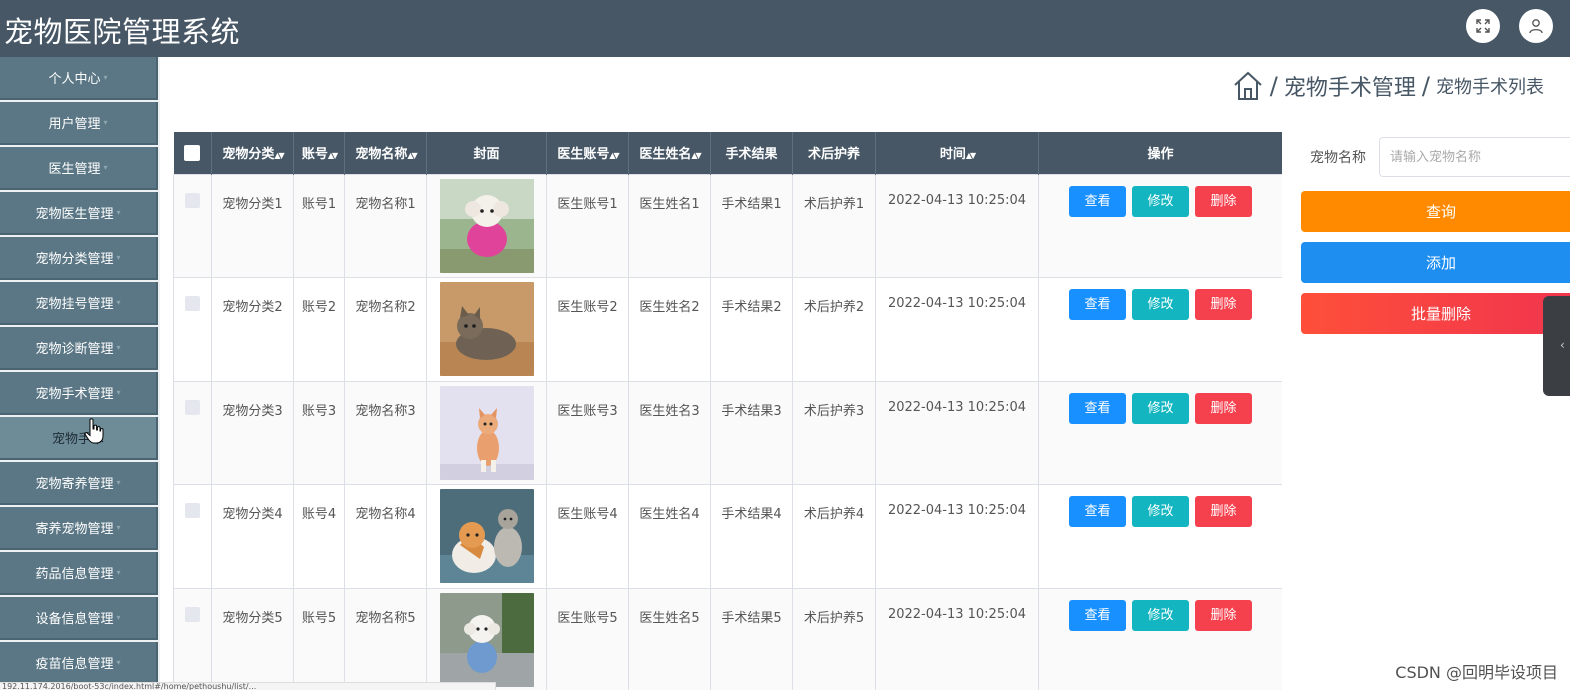 The width and height of the screenshot is (1570, 690). Describe the element at coordinates (94, 431) in the screenshot. I see `hand-cursor-icon` at that location.